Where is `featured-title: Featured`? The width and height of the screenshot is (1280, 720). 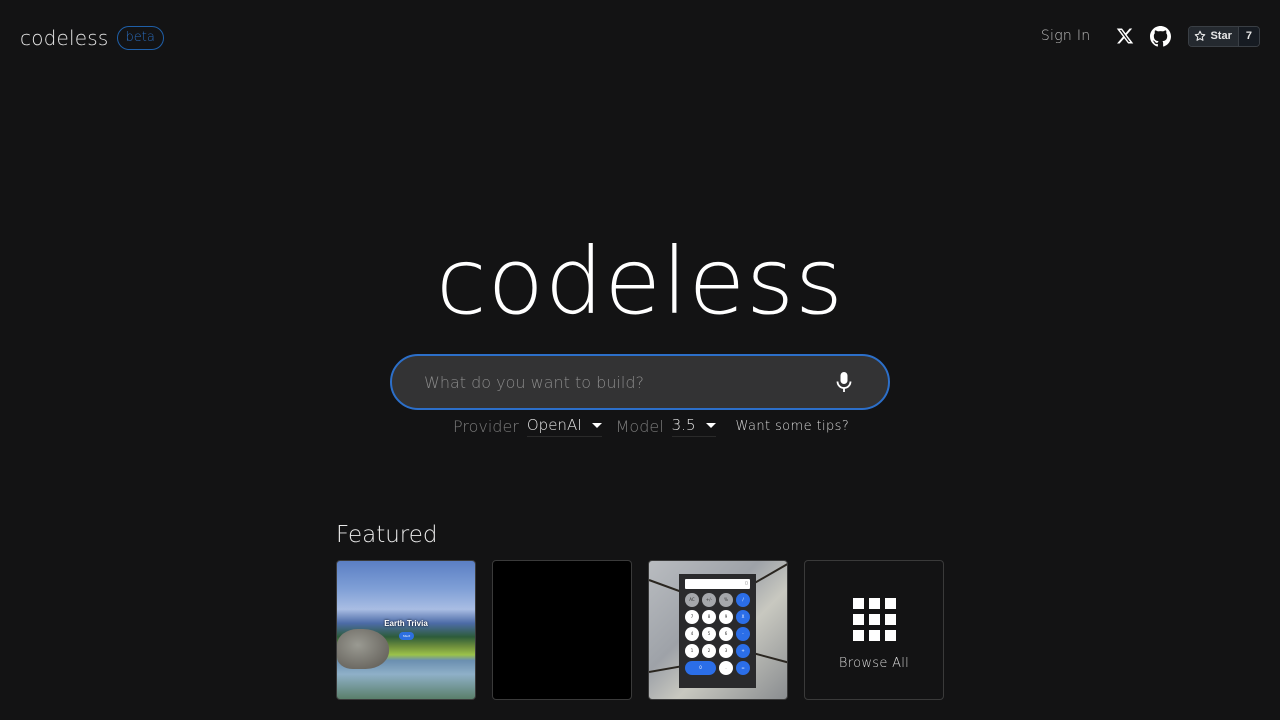
featured-title: Featured is located at coordinates (387, 535).